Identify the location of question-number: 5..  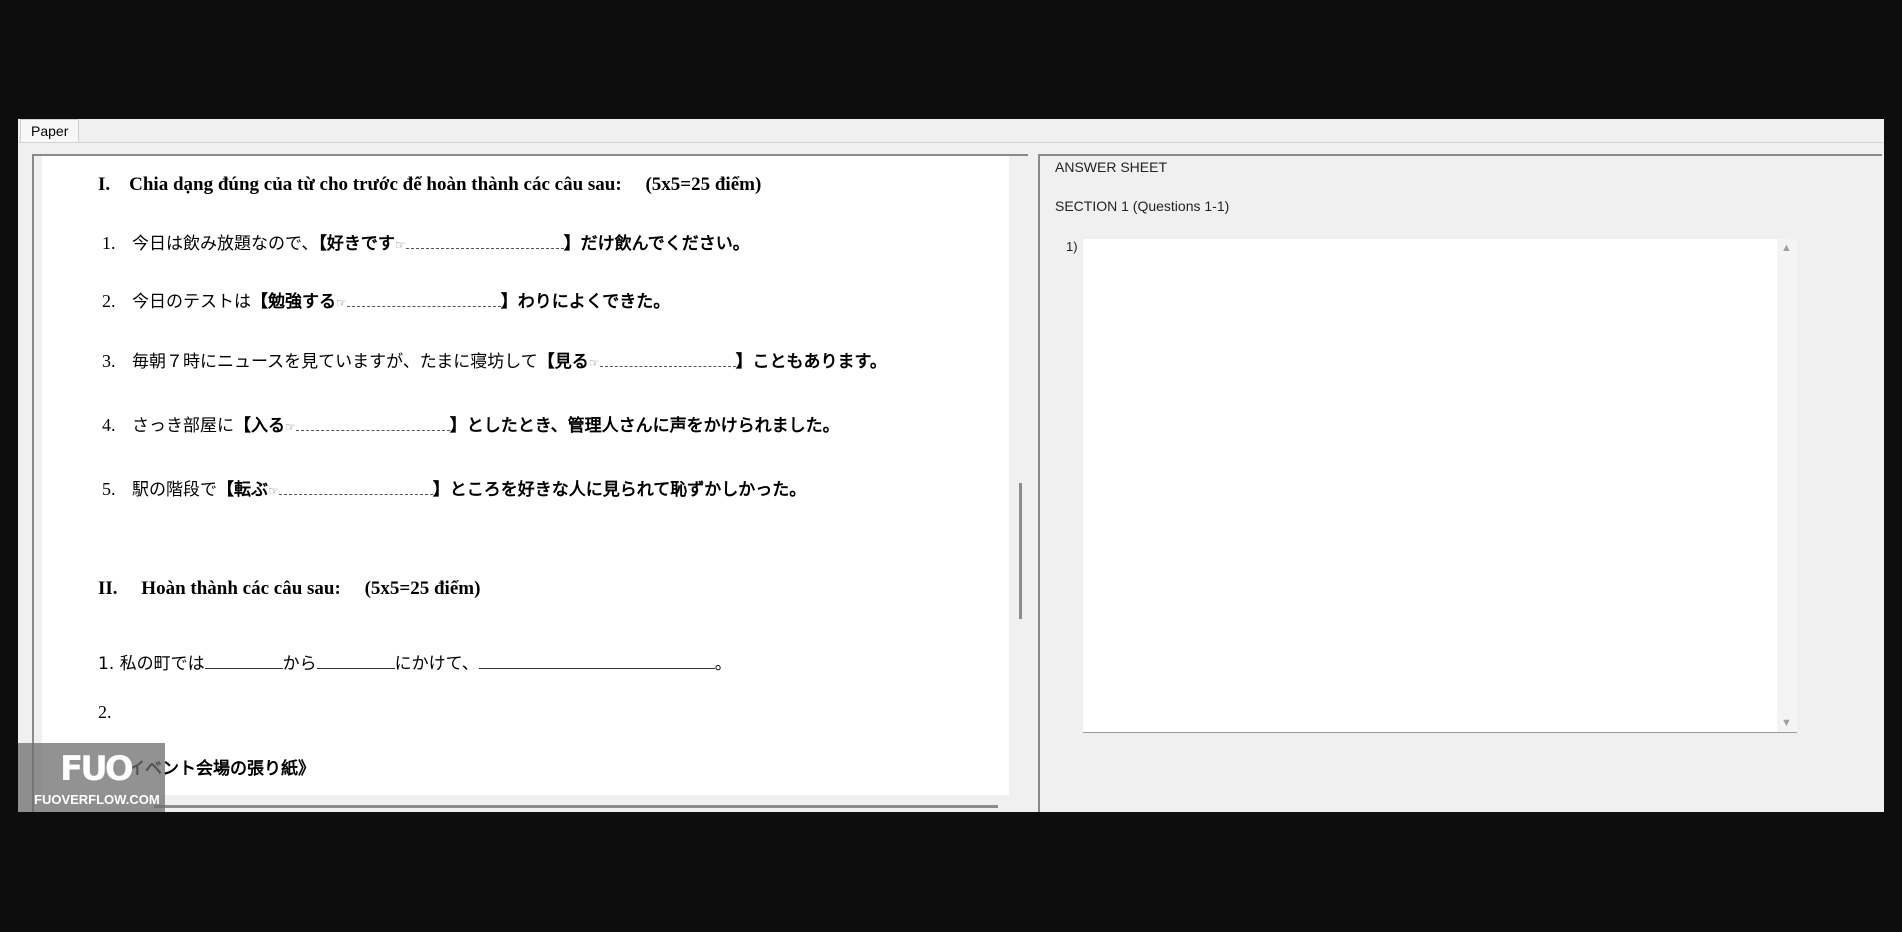
(109, 489).